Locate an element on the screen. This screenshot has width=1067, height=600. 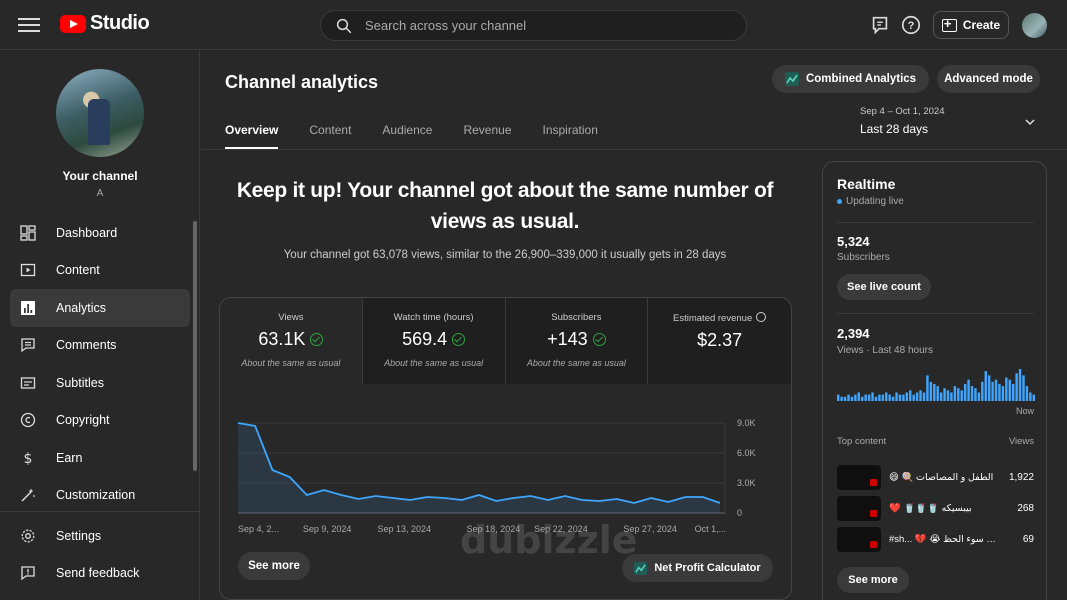
see-more-button: See more is located at coordinates (274, 566).